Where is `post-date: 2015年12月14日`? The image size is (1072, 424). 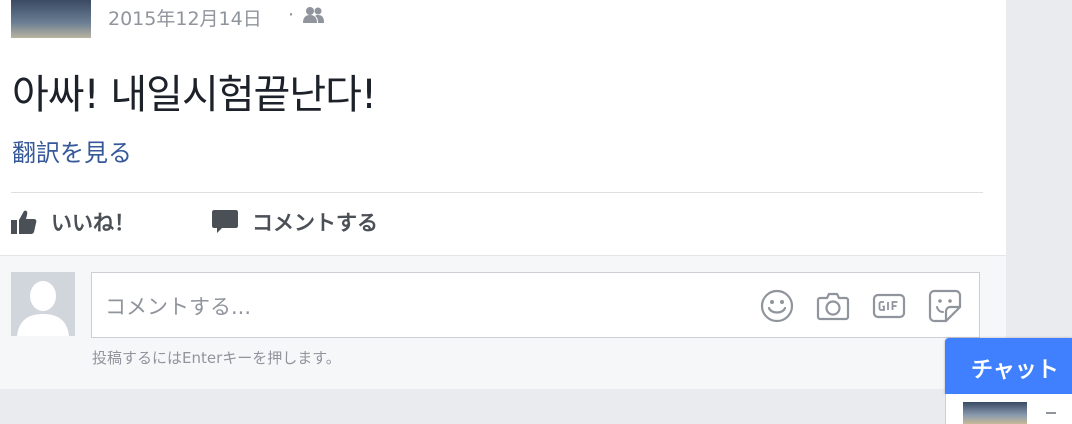 post-date: 2015年12月14日 is located at coordinates (185, 17).